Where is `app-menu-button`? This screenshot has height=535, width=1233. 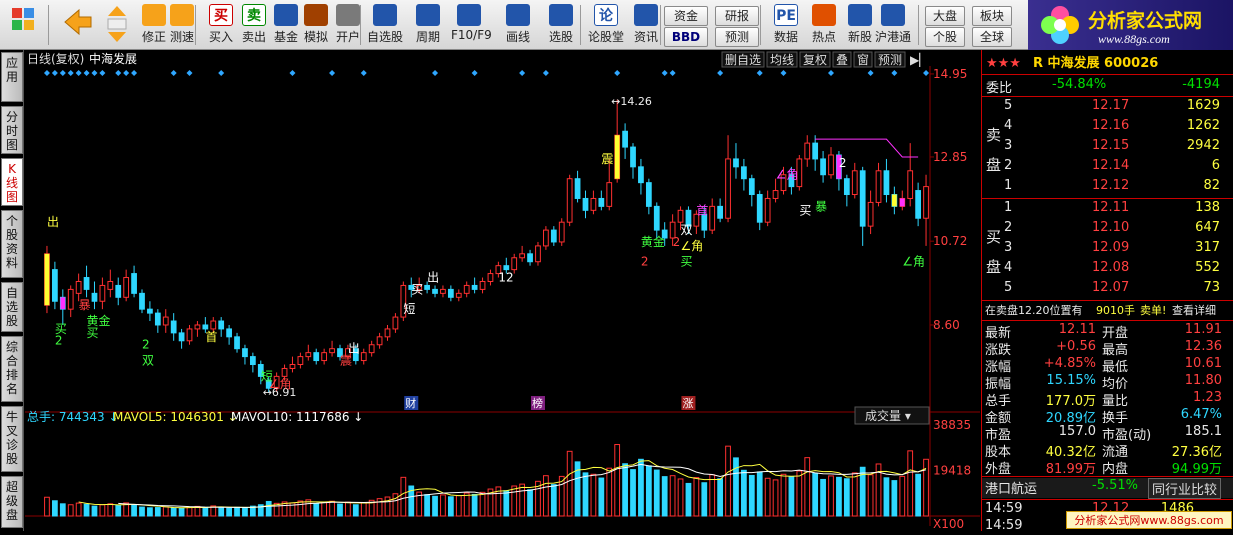 app-menu-button is located at coordinates (24, 25).